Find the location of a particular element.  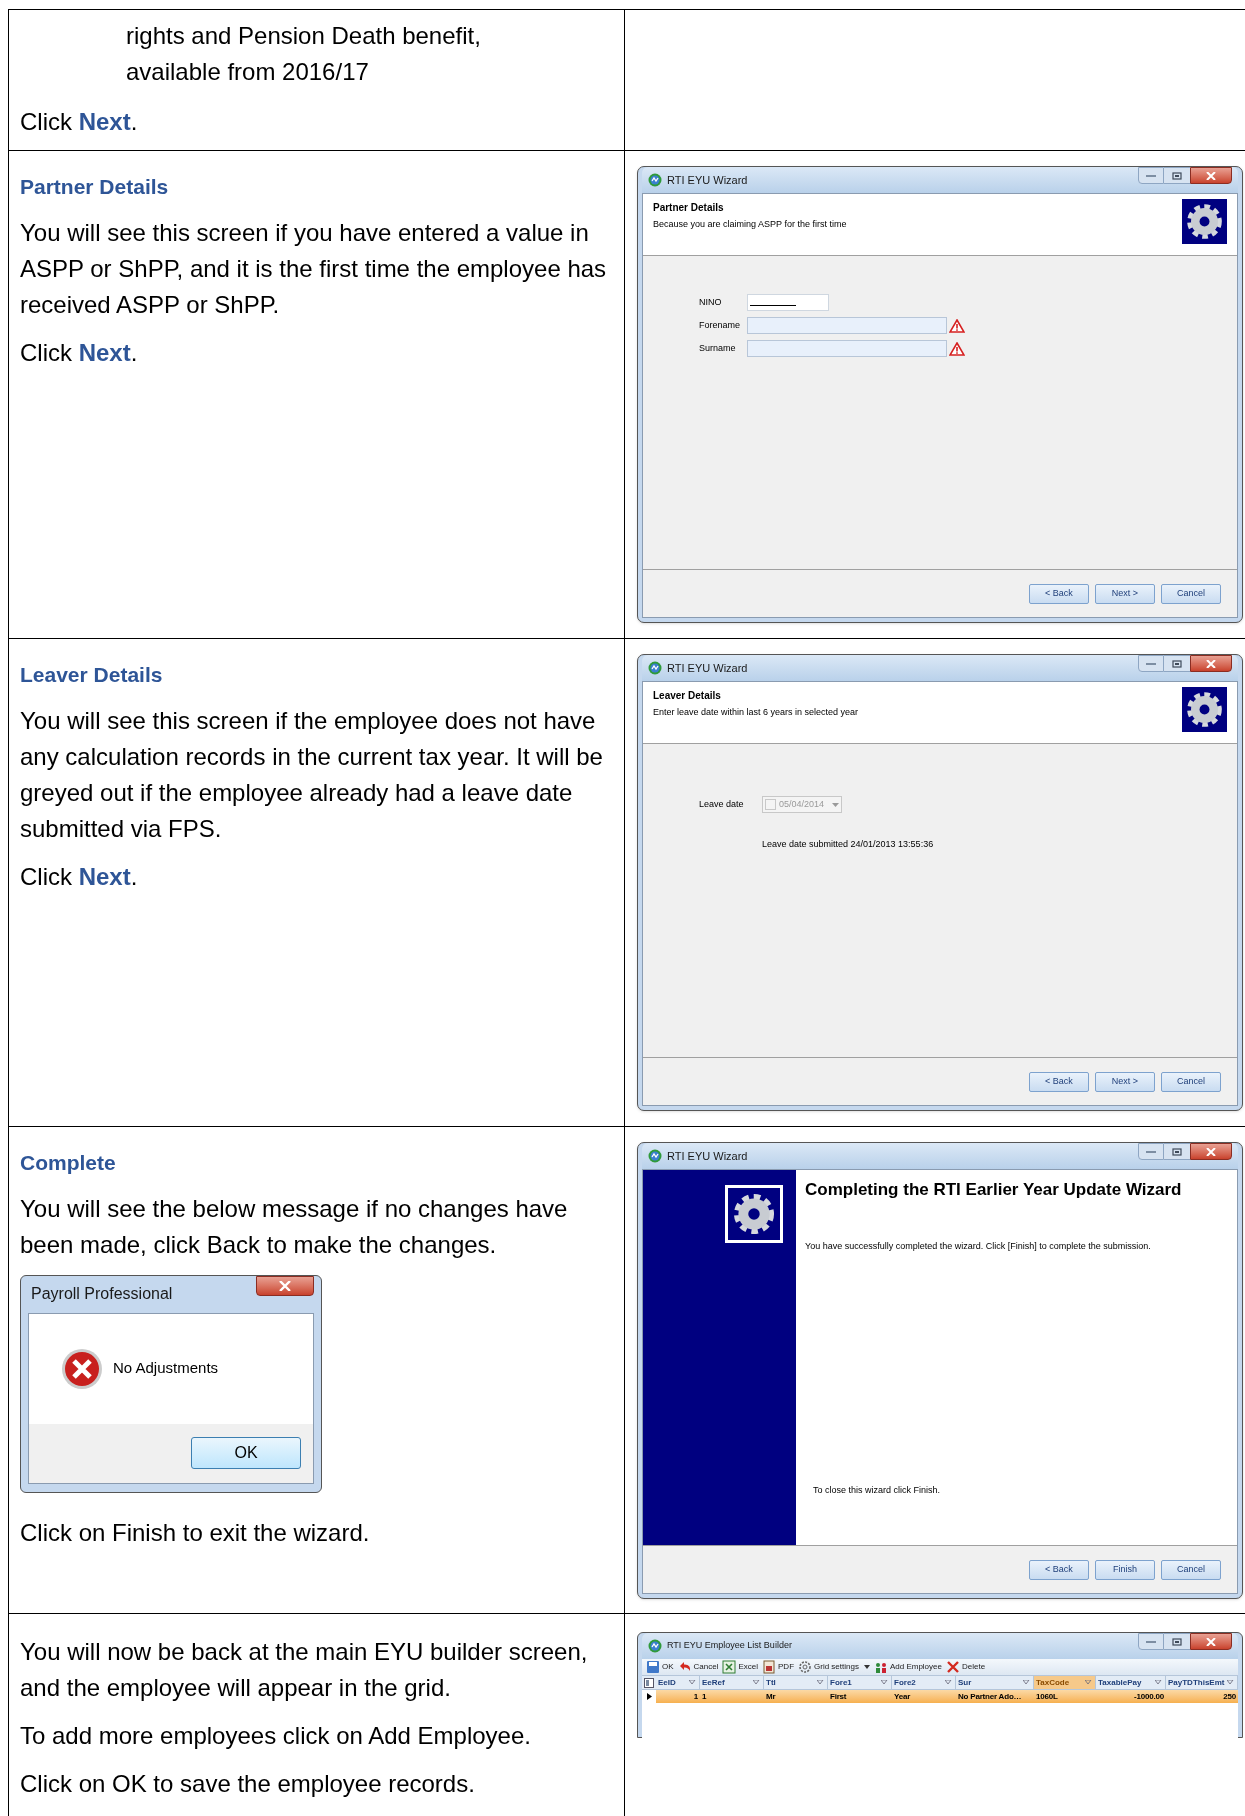

toolbar-button: Delete is located at coordinates (965, 1667).